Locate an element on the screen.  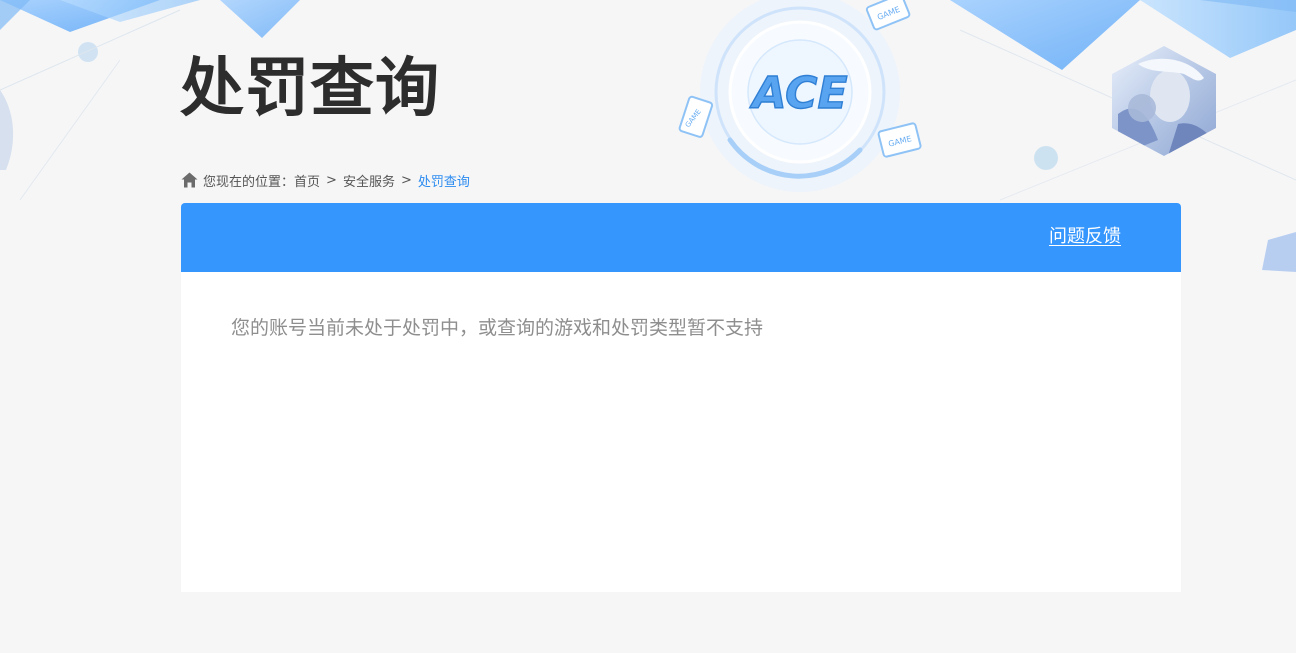
feedback-link: 问题反馈 is located at coordinates (1085, 237).